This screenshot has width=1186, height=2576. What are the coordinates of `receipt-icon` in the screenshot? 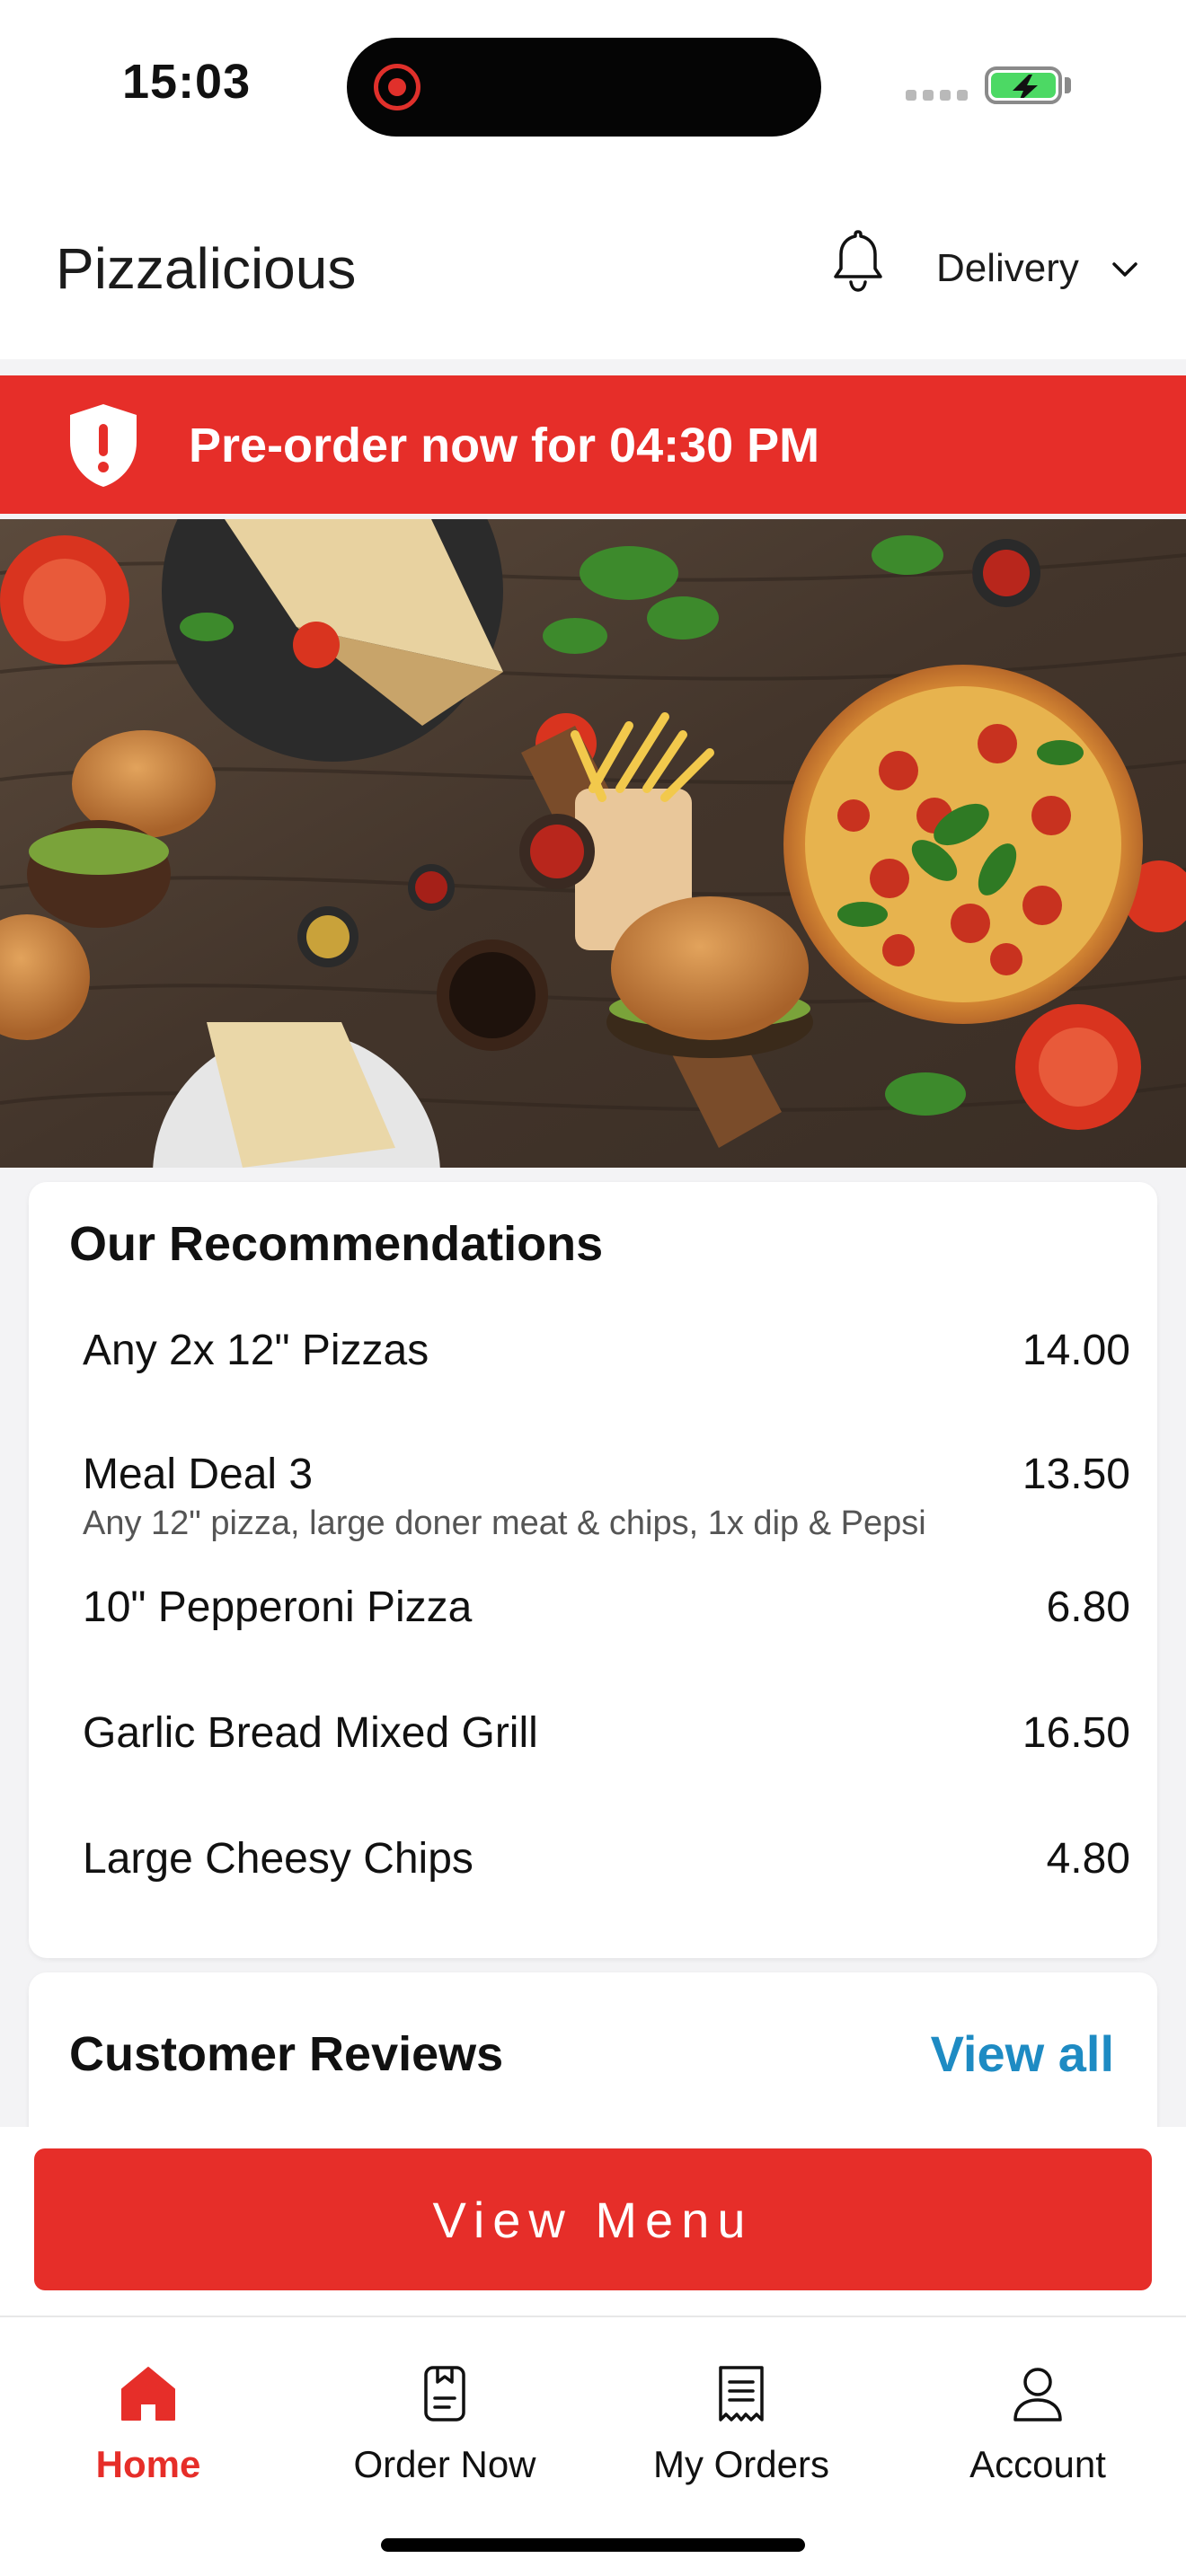 It's located at (741, 2394).